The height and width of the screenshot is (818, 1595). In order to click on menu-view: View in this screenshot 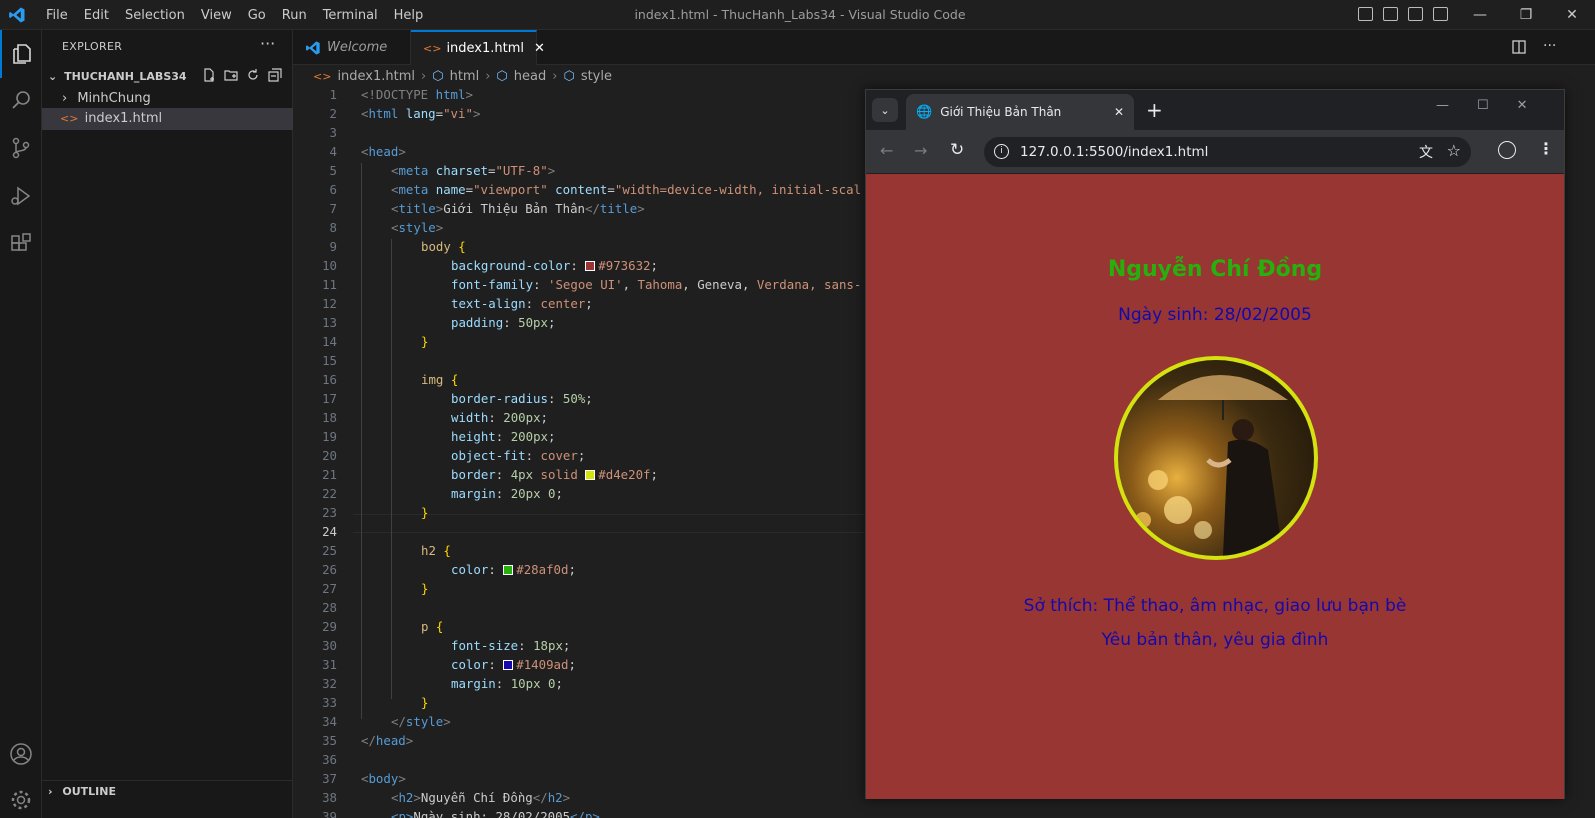, I will do `click(216, 15)`.